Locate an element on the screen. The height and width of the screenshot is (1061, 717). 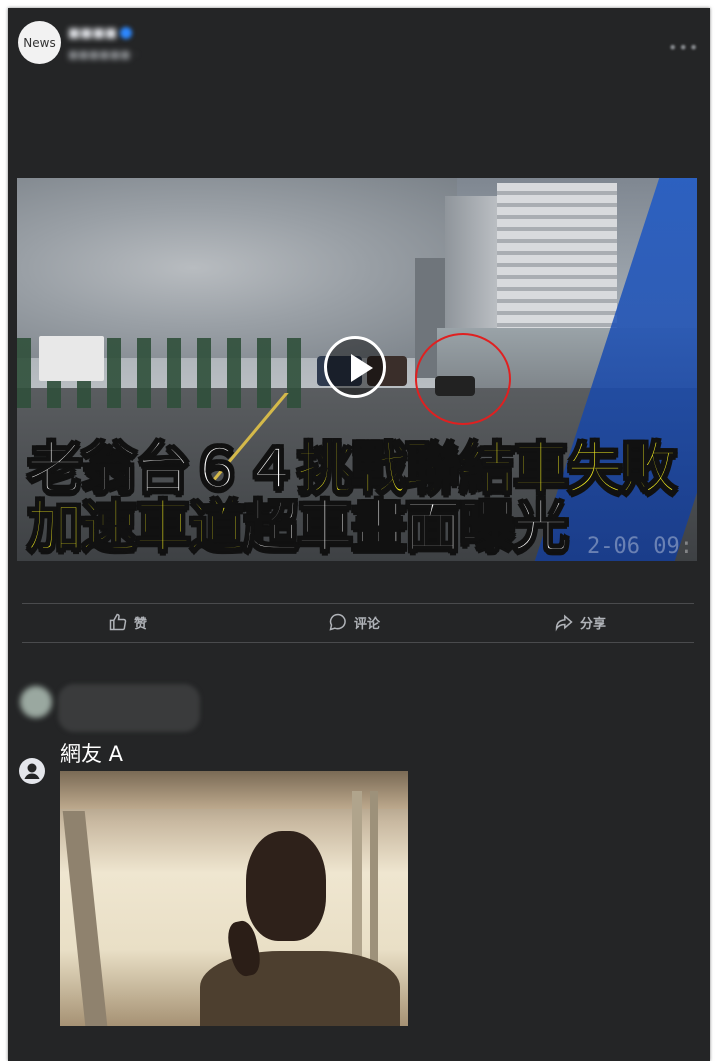
share-label: 分享 is located at coordinates (593, 624).